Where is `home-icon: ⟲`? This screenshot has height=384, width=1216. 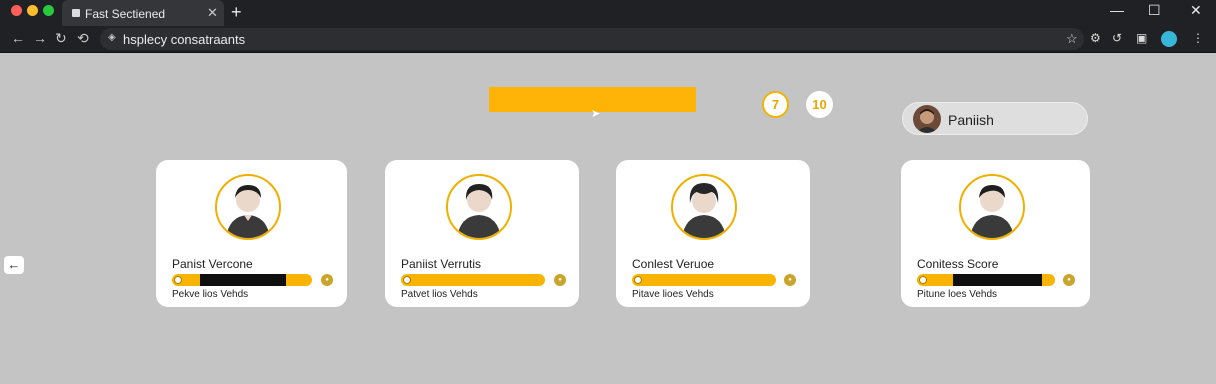 home-icon: ⟲ is located at coordinates (83, 38).